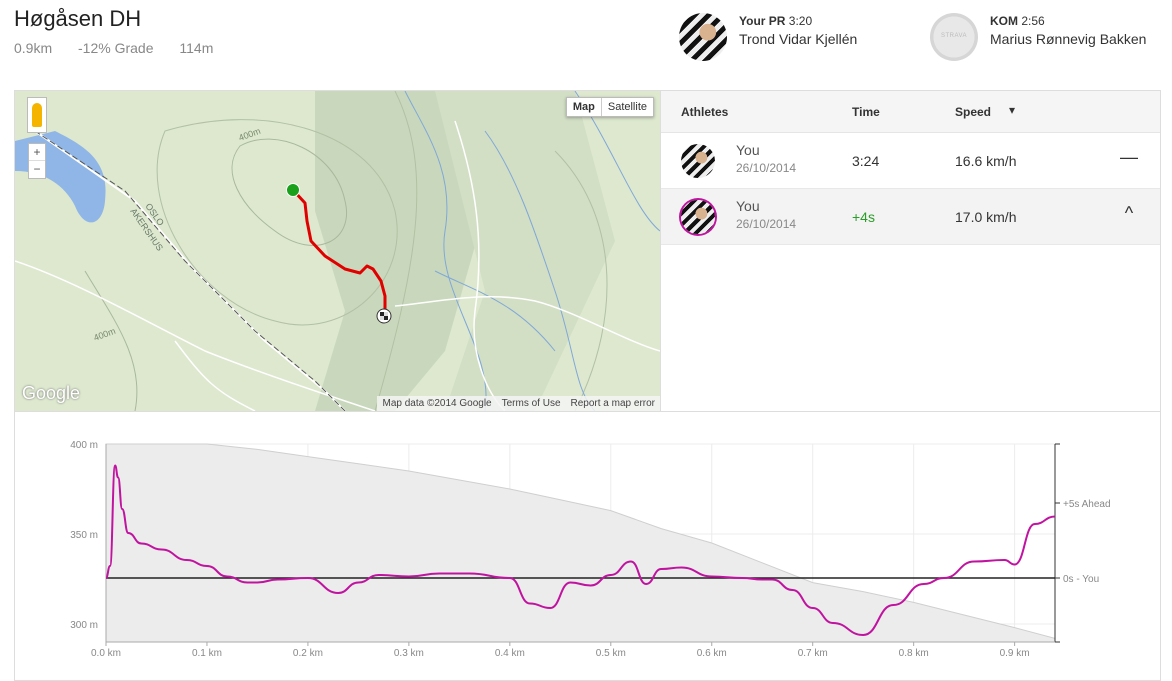  Describe the element at coordinates (705, 112) in the screenshot. I see `header-athletes: Athletes` at that location.